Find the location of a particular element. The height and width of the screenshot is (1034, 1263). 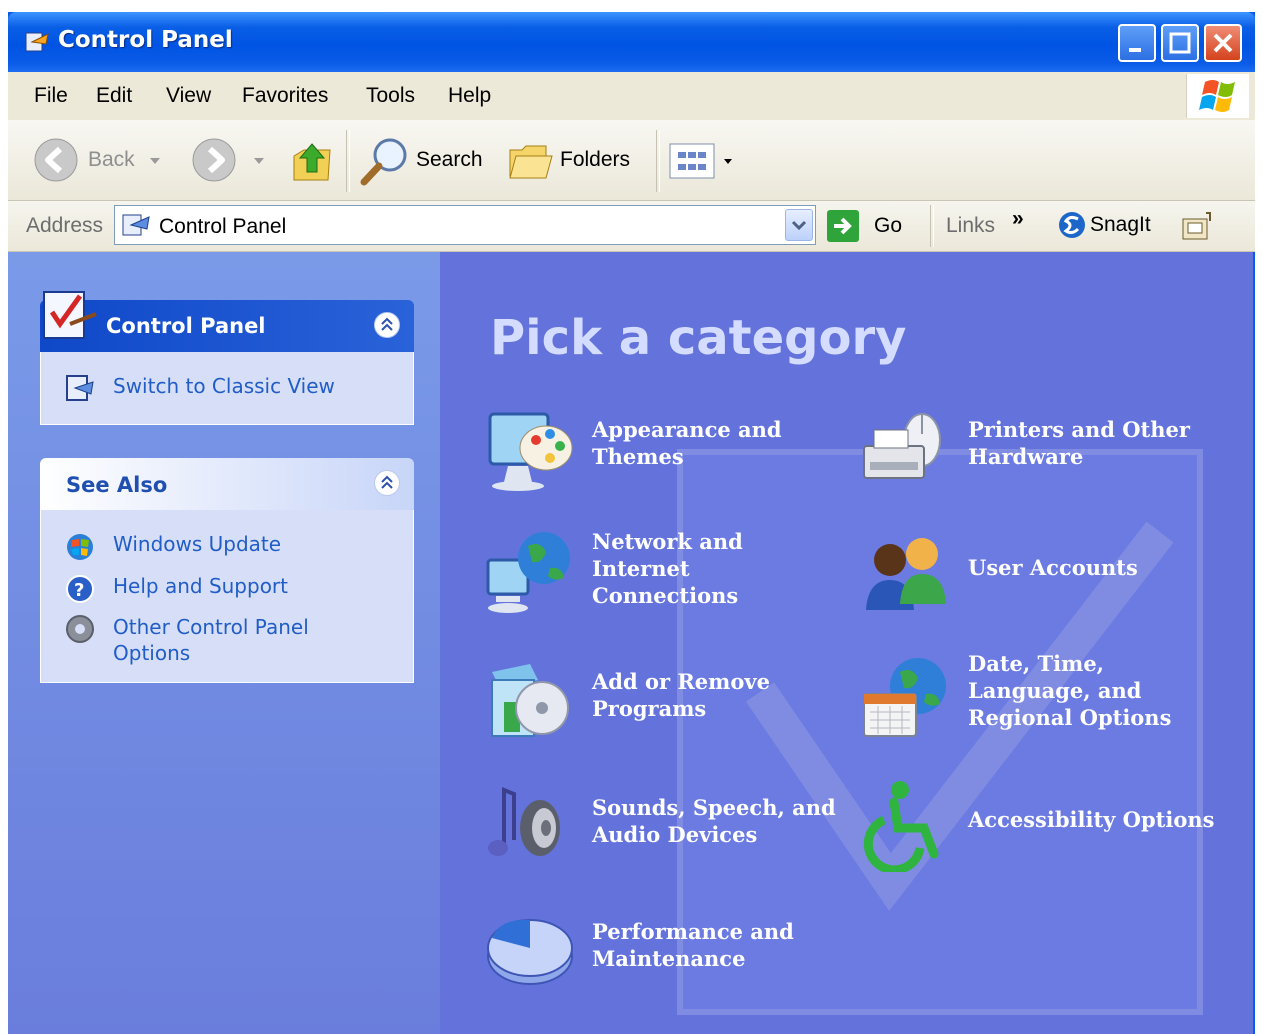

address-field: Control Panel is located at coordinates (465, 225).